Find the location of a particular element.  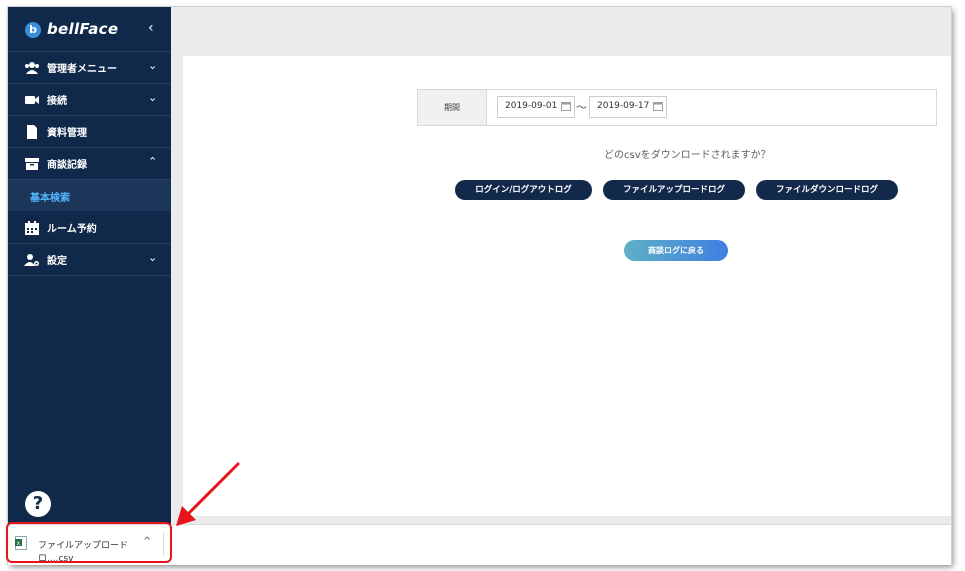

sidebar-item-meeting-records: 商談記録 ⌃ is located at coordinates (89, 164).